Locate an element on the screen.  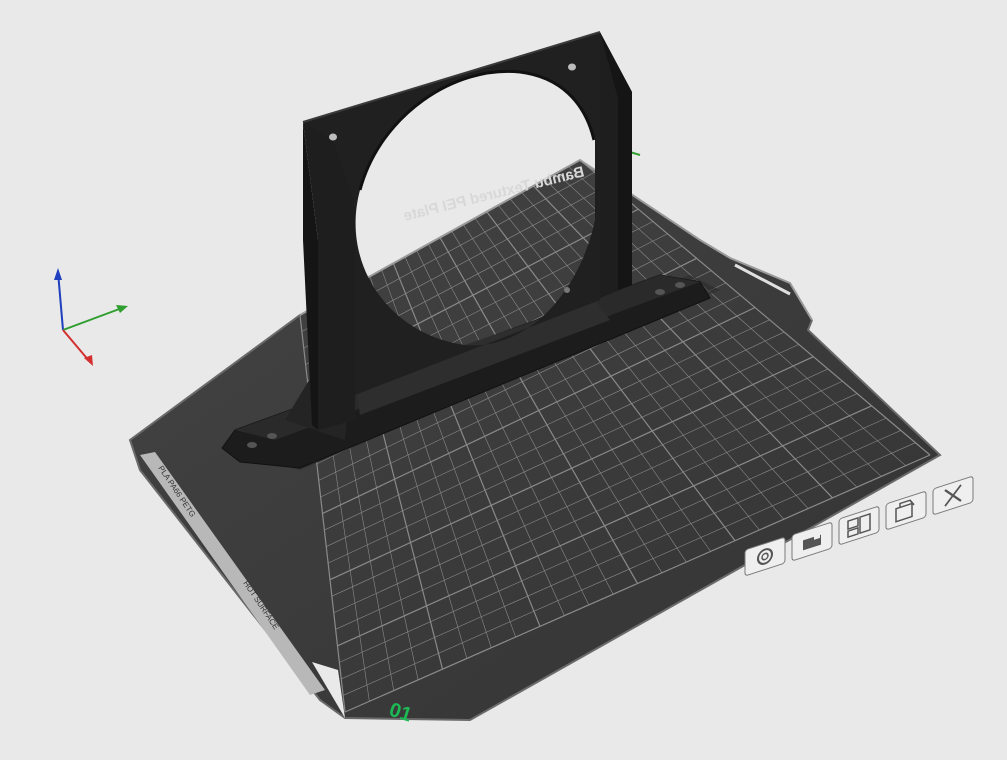
arrange-button is located at coordinates (859, 525).